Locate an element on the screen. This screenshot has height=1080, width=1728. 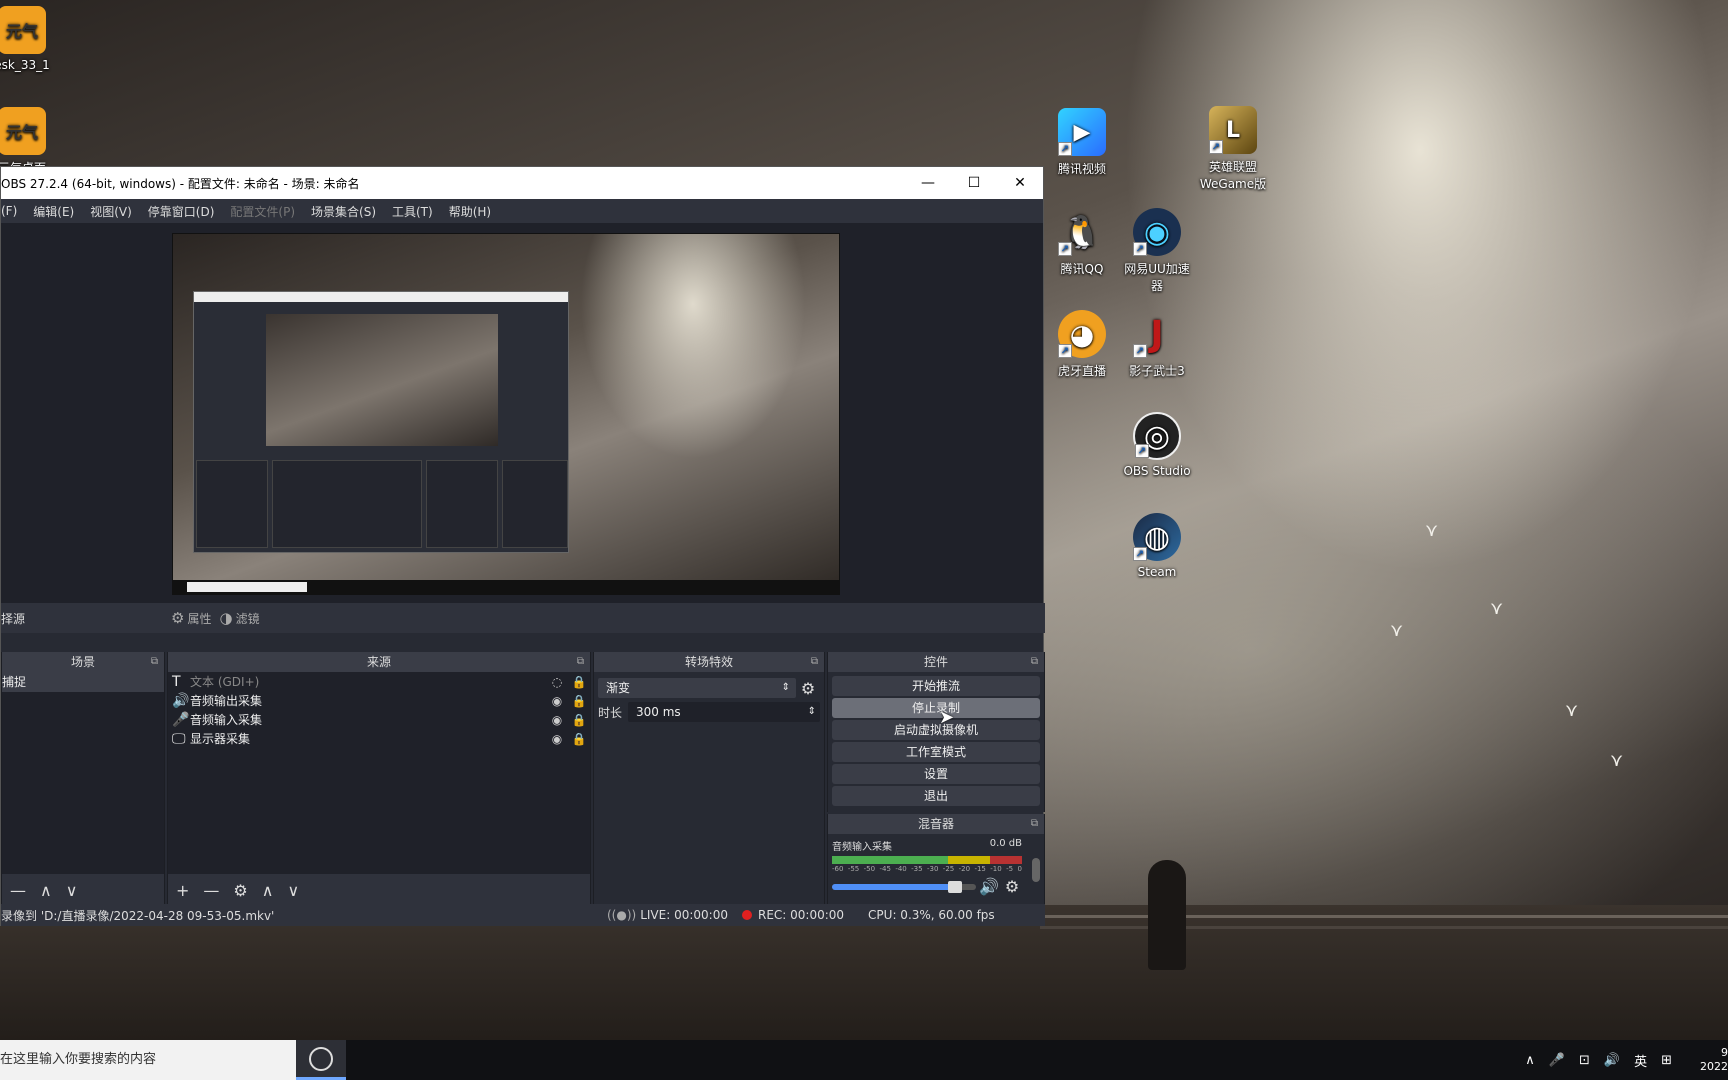
tray-chevron-icon: ∧ is located at coordinates (1530, 1060).